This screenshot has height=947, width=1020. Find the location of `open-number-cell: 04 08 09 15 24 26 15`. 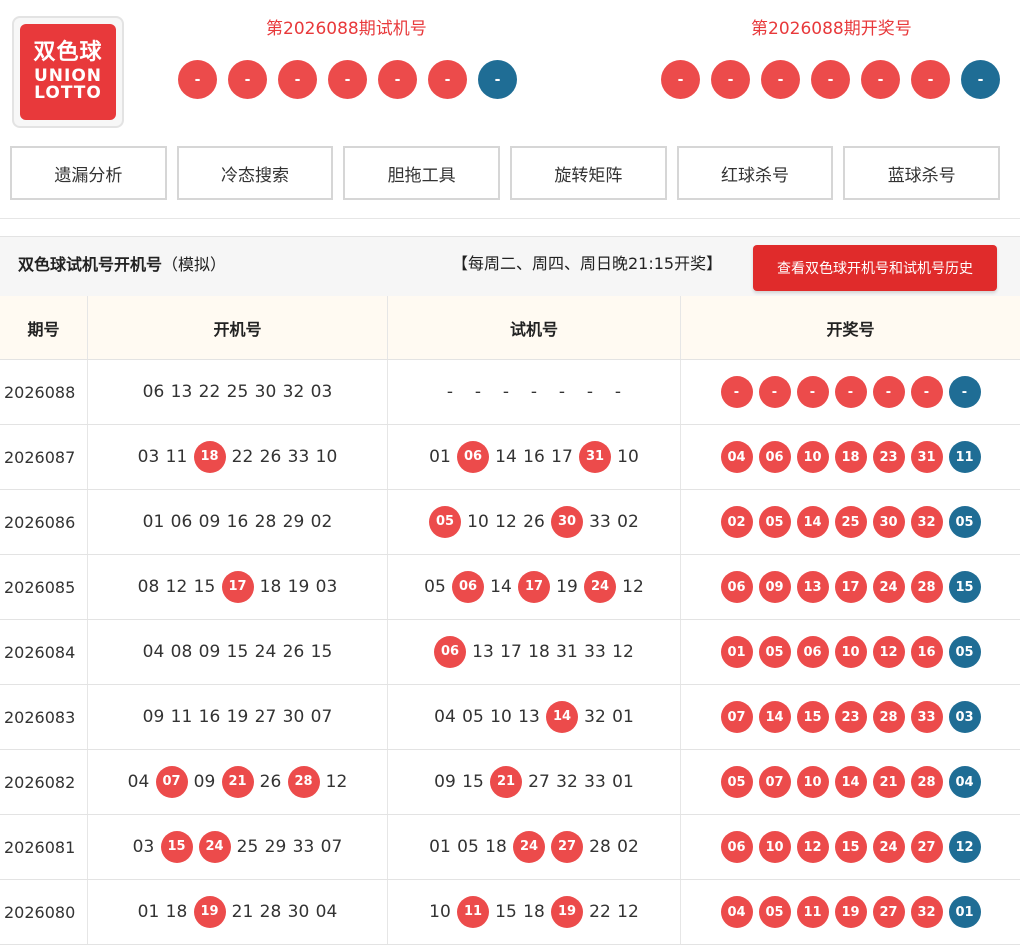

open-number-cell: 04 08 09 15 24 26 15 is located at coordinates (238, 652).